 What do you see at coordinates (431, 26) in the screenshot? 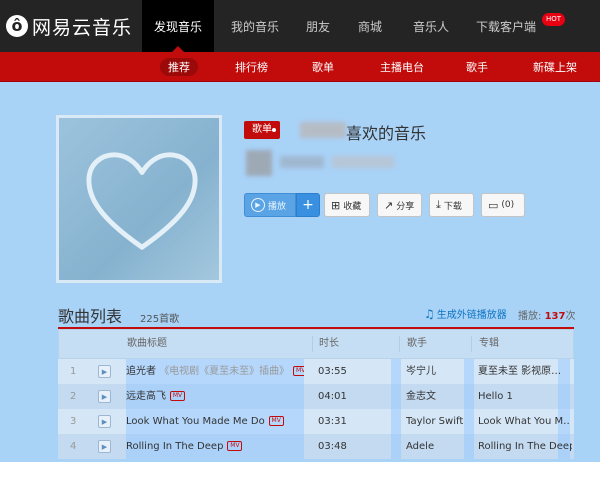
I see `nav-musician: 音乐人` at bounding box center [431, 26].